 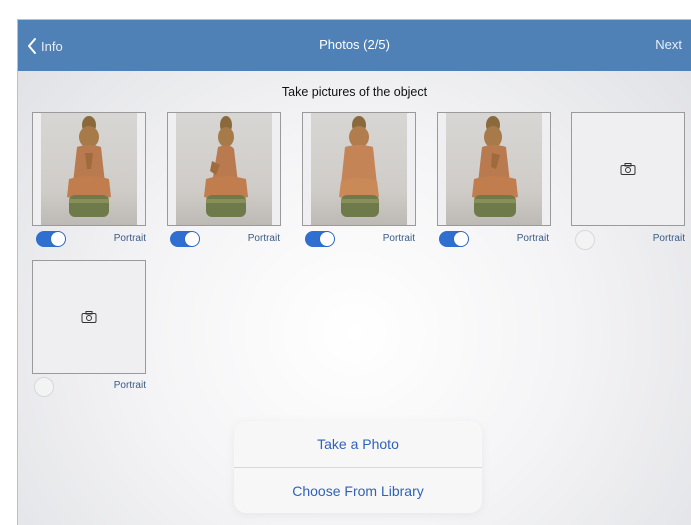 What do you see at coordinates (358, 444) in the screenshot?
I see `take-photo-button: Take a Photo` at bounding box center [358, 444].